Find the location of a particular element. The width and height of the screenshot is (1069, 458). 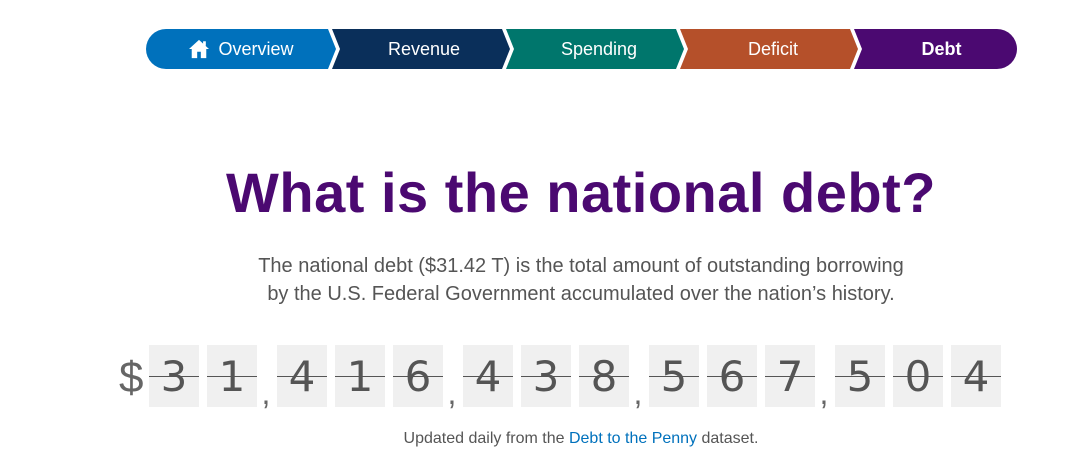

nav-spending: Spending is located at coordinates (595, 49).